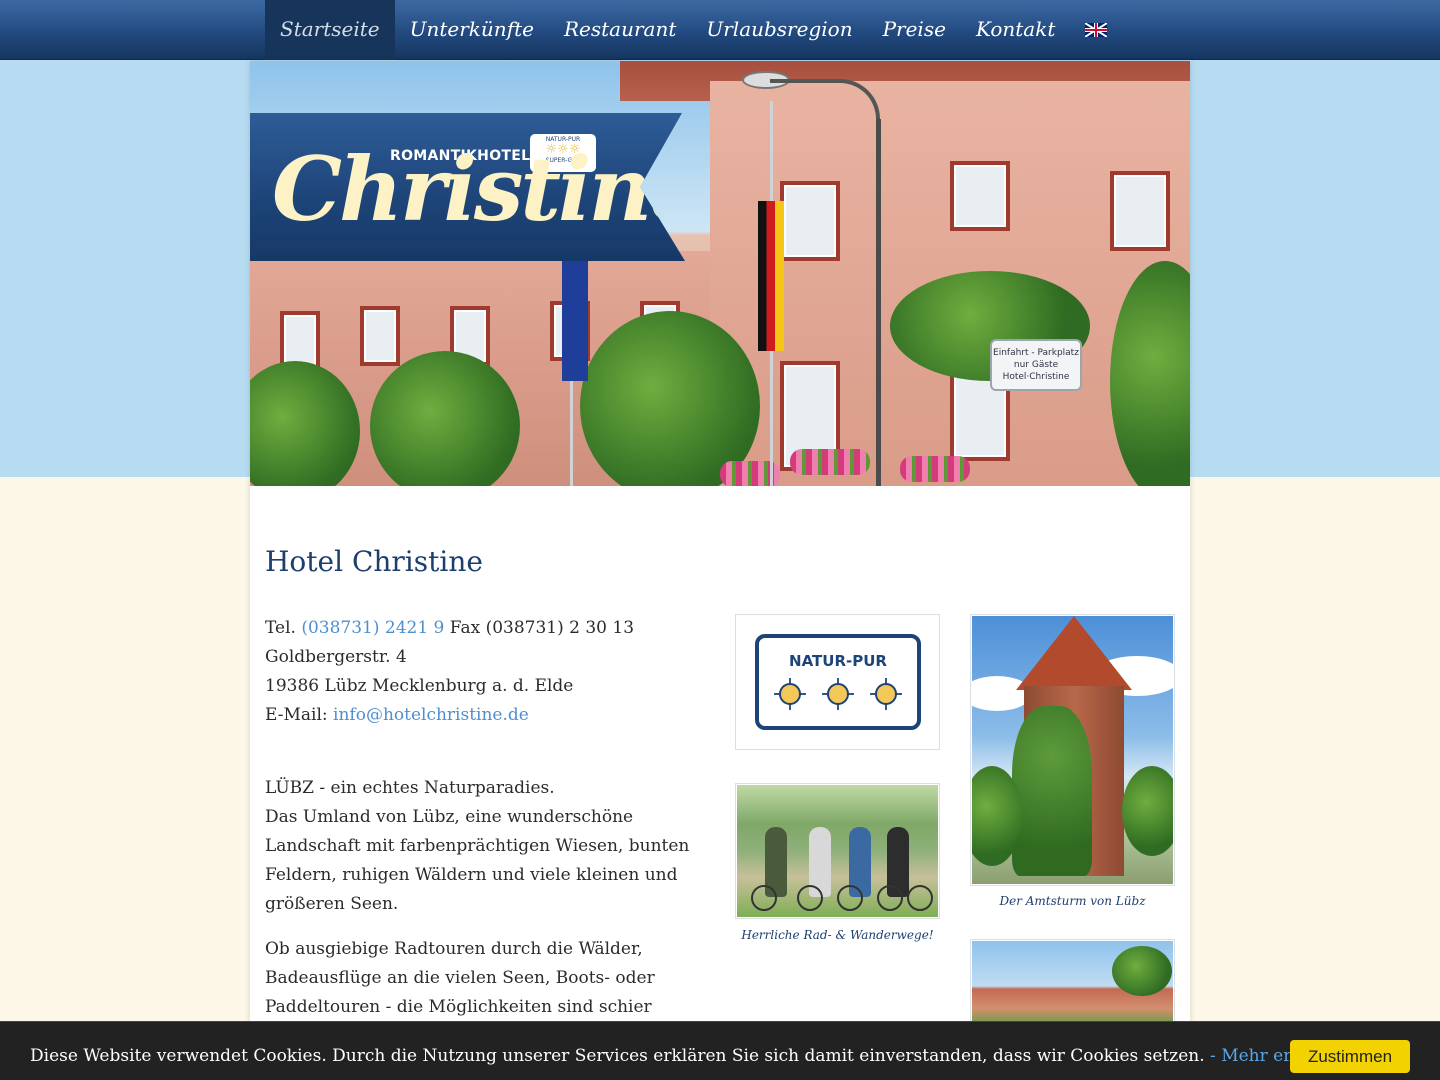 The height and width of the screenshot is (1080, 1440). Describe the element at coordinates (280, 628) in the screenshot. I see `tel-label: Tel.` at that location.